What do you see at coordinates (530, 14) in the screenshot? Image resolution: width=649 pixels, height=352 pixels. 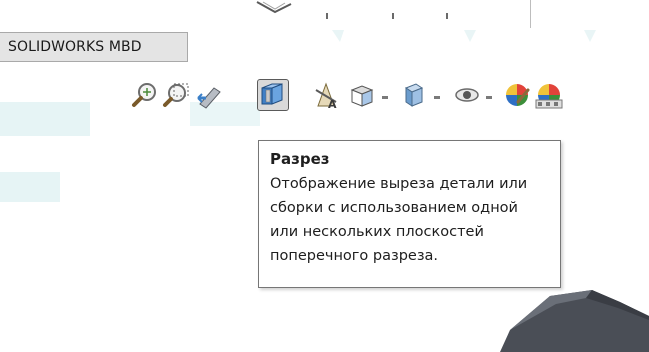 I see `toolbar-separator` at bounding box center [530, 14].